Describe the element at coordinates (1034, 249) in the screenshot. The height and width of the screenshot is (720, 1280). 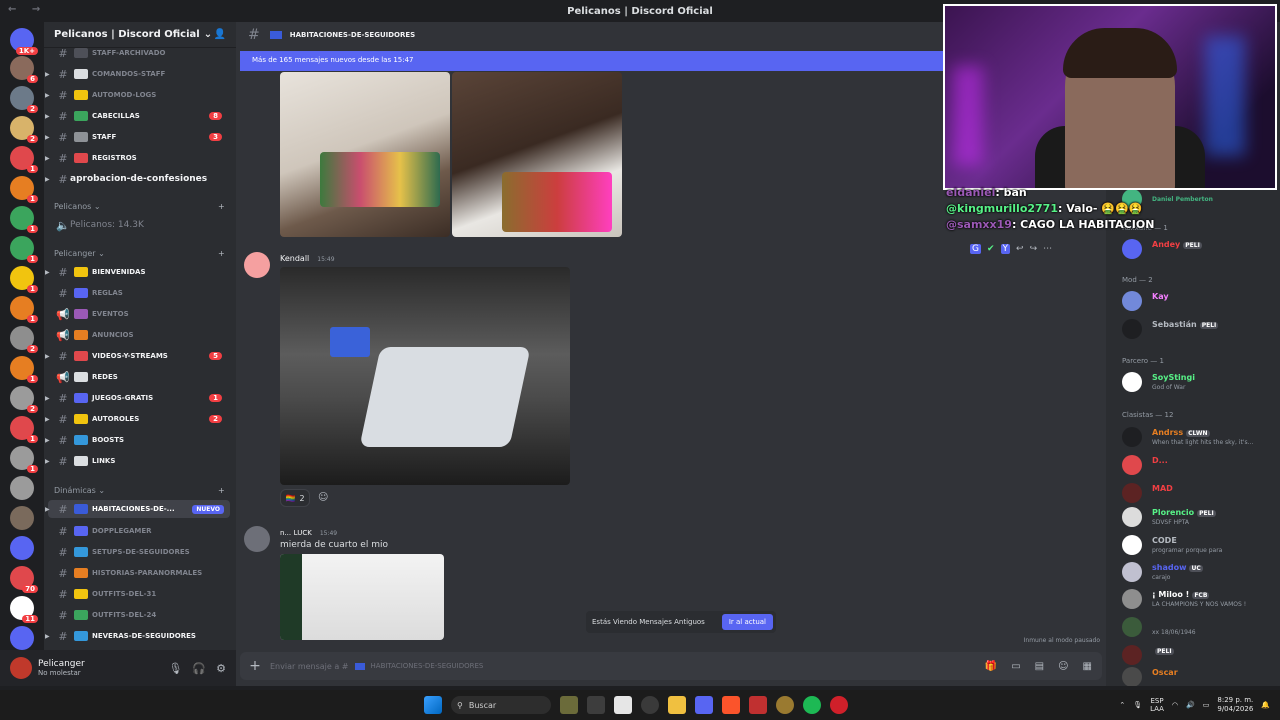
I see `forward-icon: ↪` at that location.